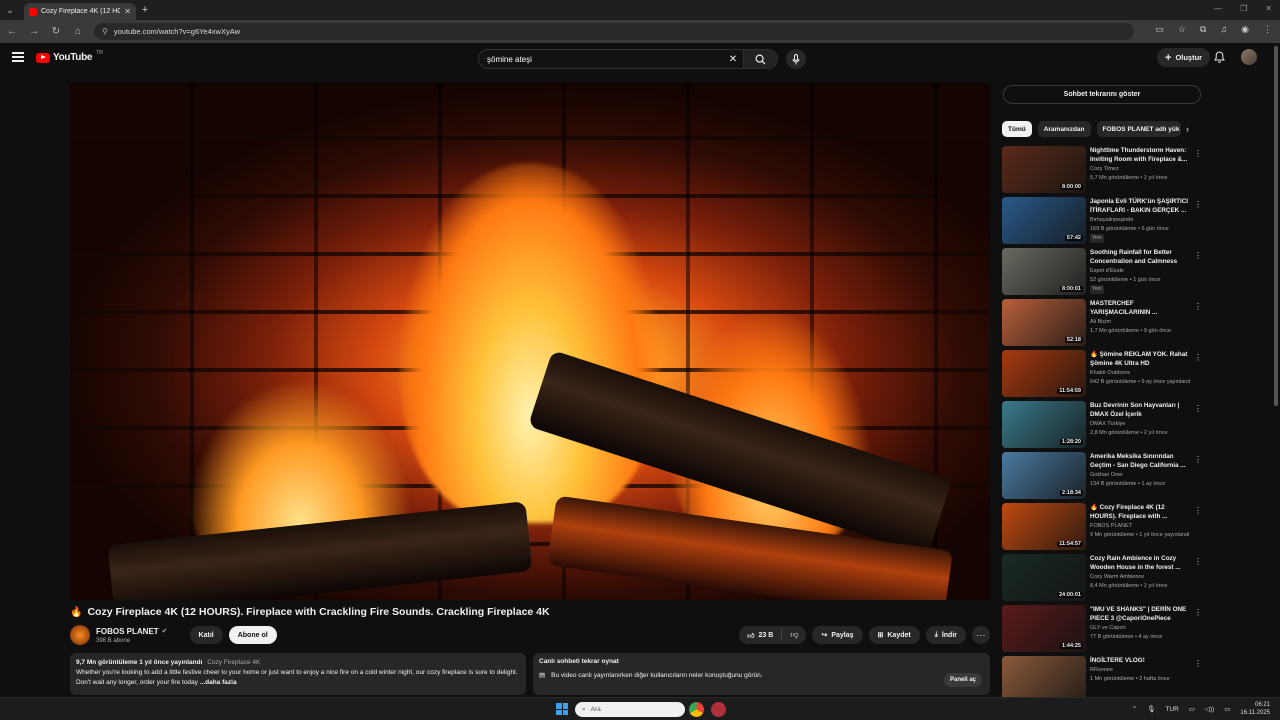 The height and width of the screenshot is (720, 1280). What do you see at coordinates (1140, 670) in the screenshot?
I see `recommendation-channel: RRsenee` at bounding box center [1140, 670].